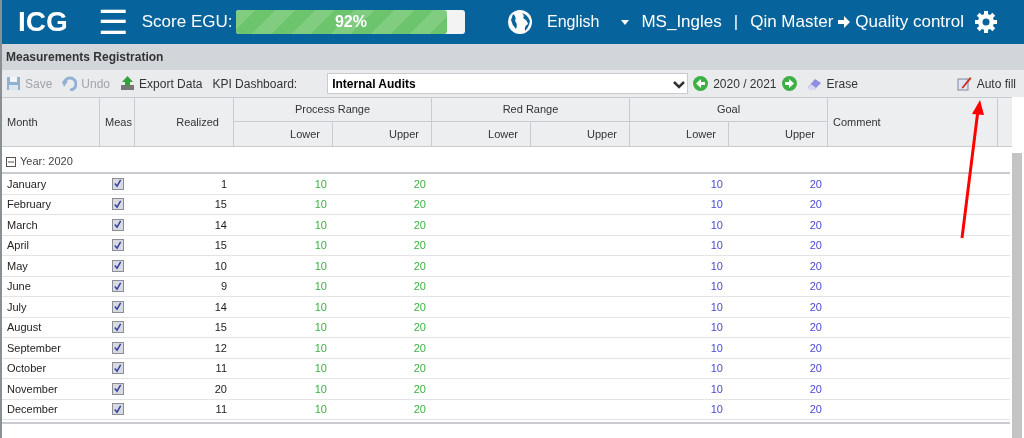 The width and height of the screenshot is (1024, 438). Describe the element at coordinates (11, 161) in the screenshot. I see `collapse-icon` at that location.